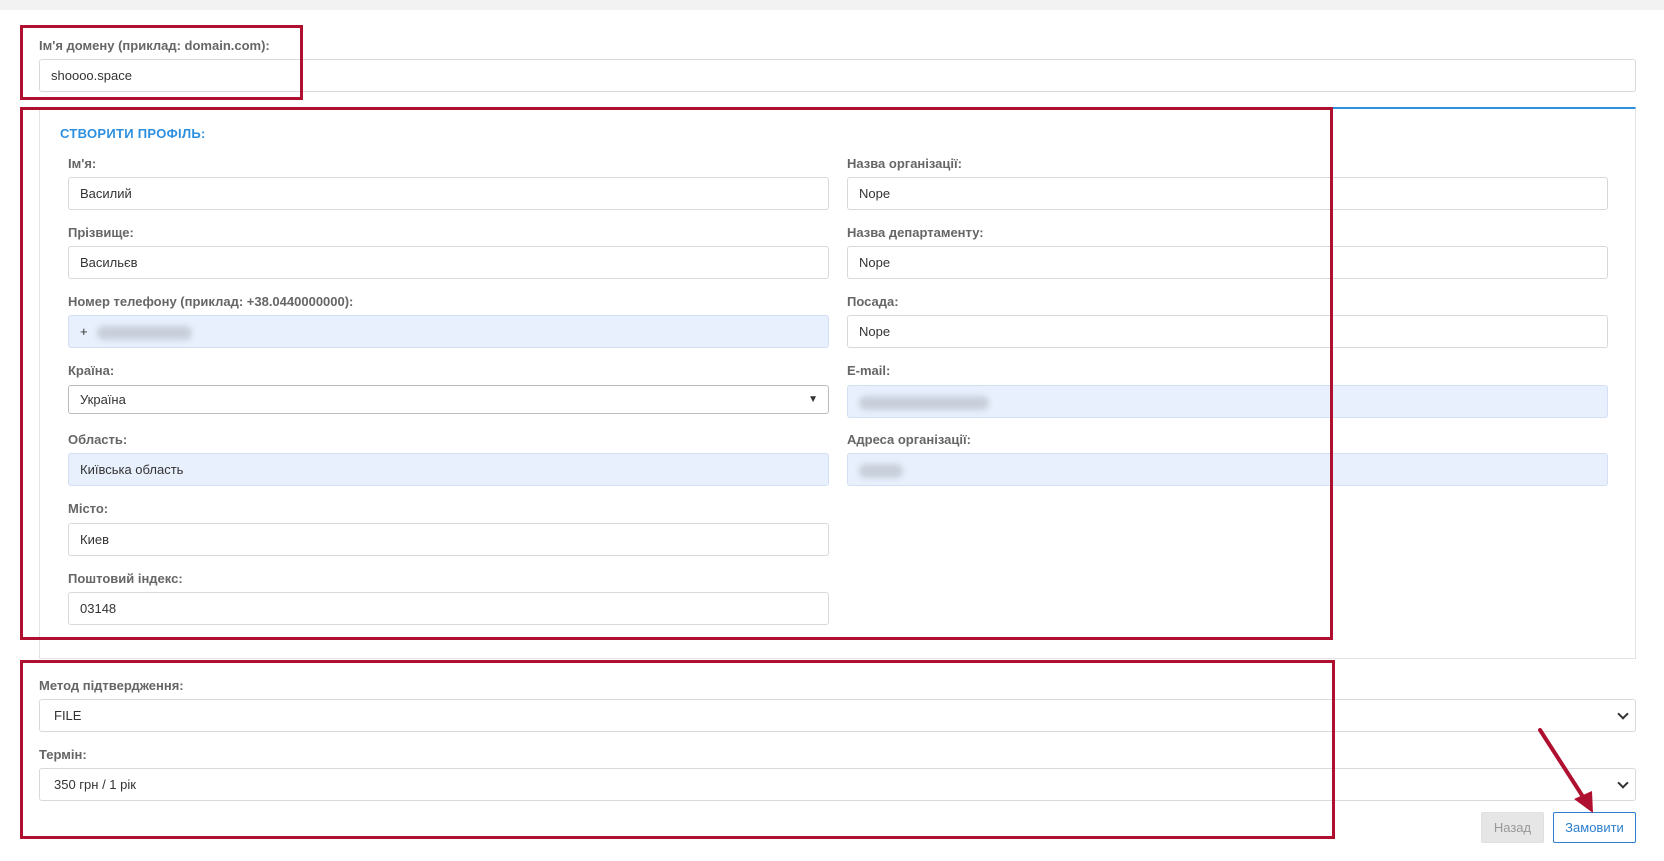  Describe the element at coordinates (1227, 331) in the screenshot. I see `position-input: Nope` at that location.